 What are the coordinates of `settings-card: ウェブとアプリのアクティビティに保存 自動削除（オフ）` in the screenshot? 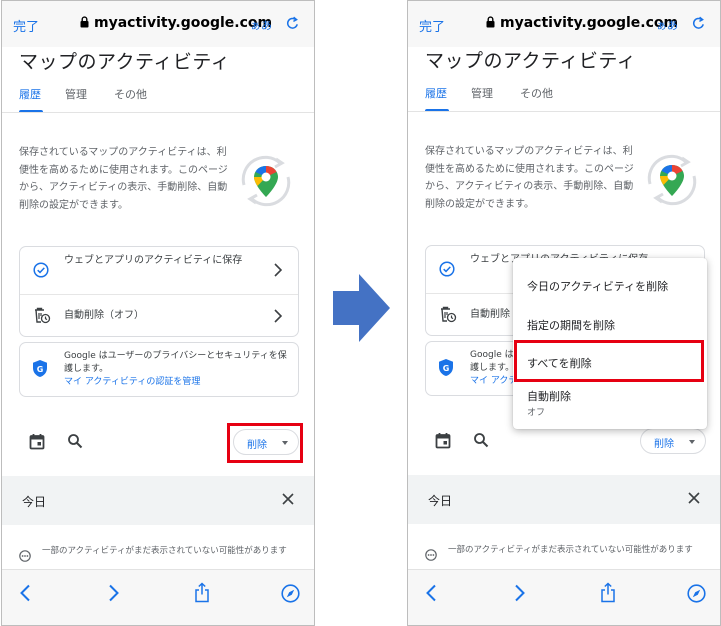 It's located at (159, 291).